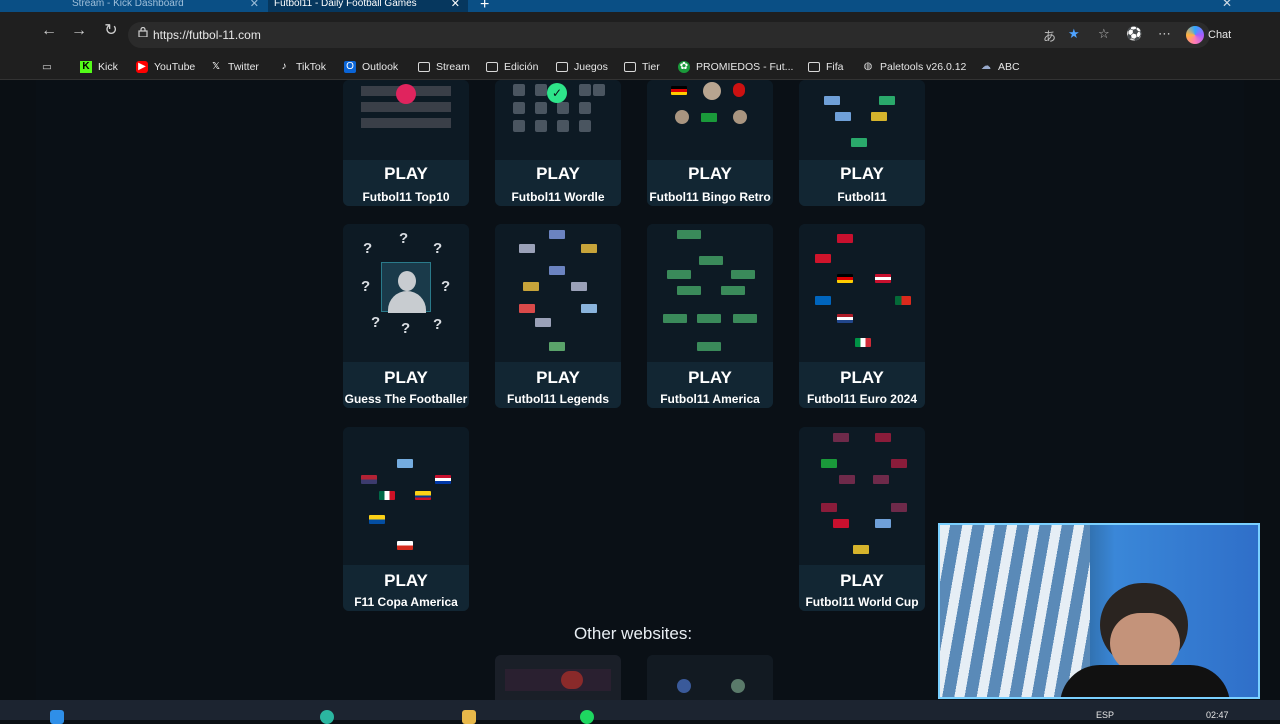 The height and width of the screenshot is (724, 1280). Describe the element at coordinates (47, 67) in the screenshot. I see `sidebar-toggle-icon: ▭` at that location.